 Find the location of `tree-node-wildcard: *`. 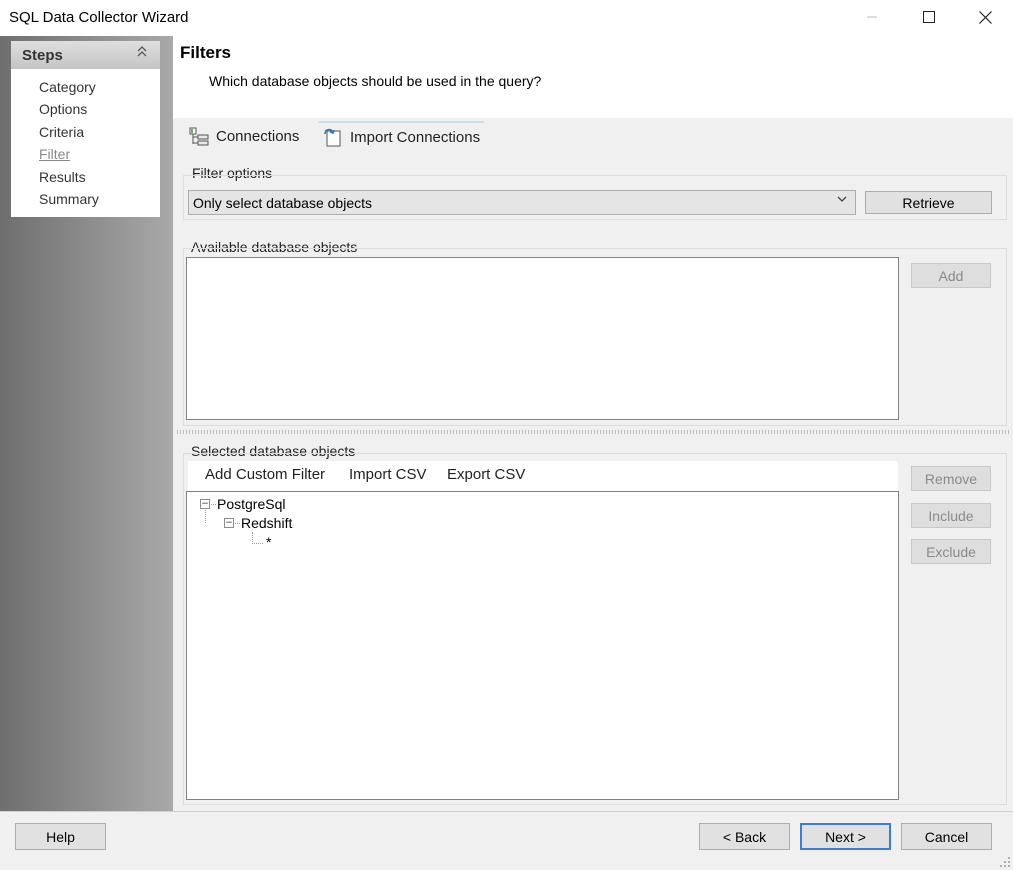

tree-node-wildcard: * is located at coordinates (268, 542).